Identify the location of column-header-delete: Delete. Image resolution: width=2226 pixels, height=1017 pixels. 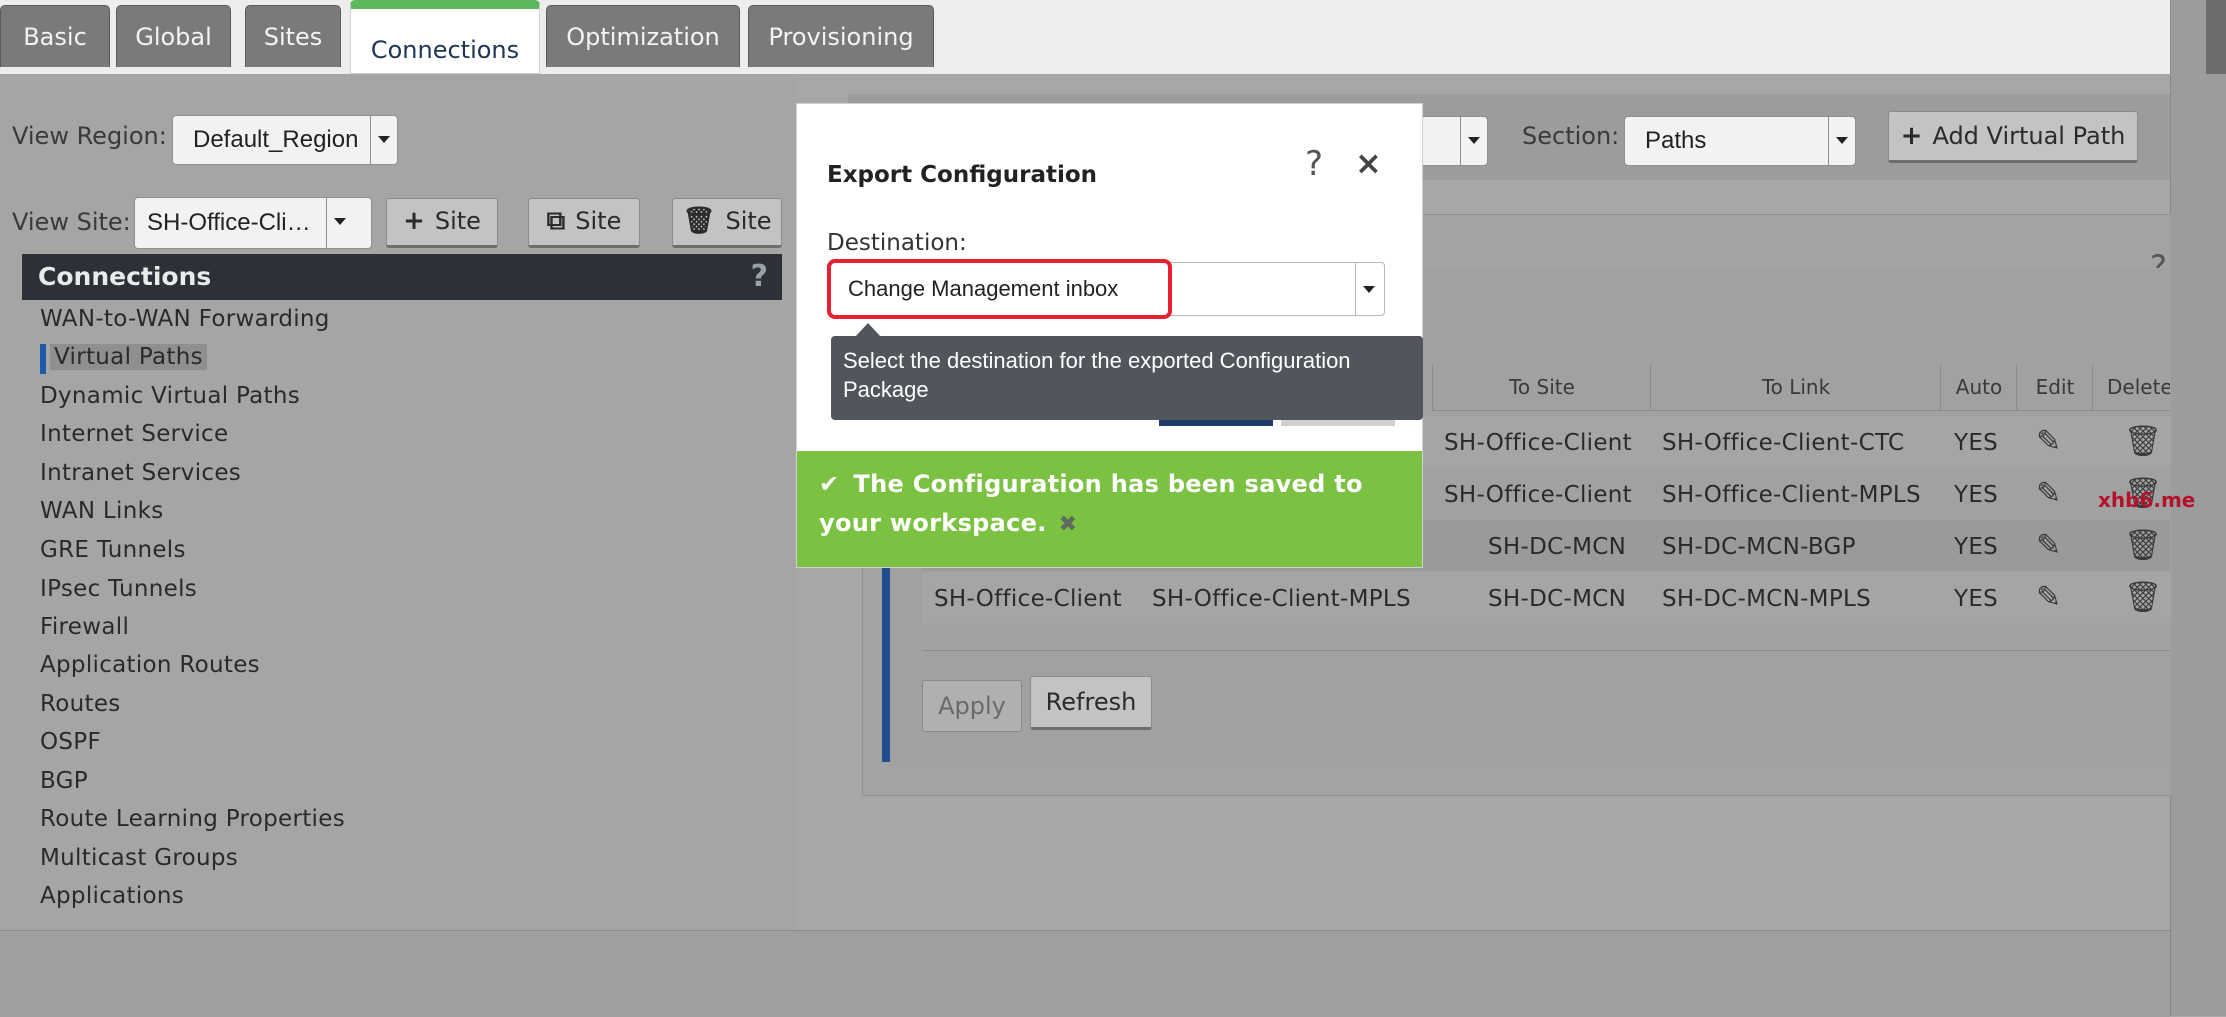
(2131, 387).